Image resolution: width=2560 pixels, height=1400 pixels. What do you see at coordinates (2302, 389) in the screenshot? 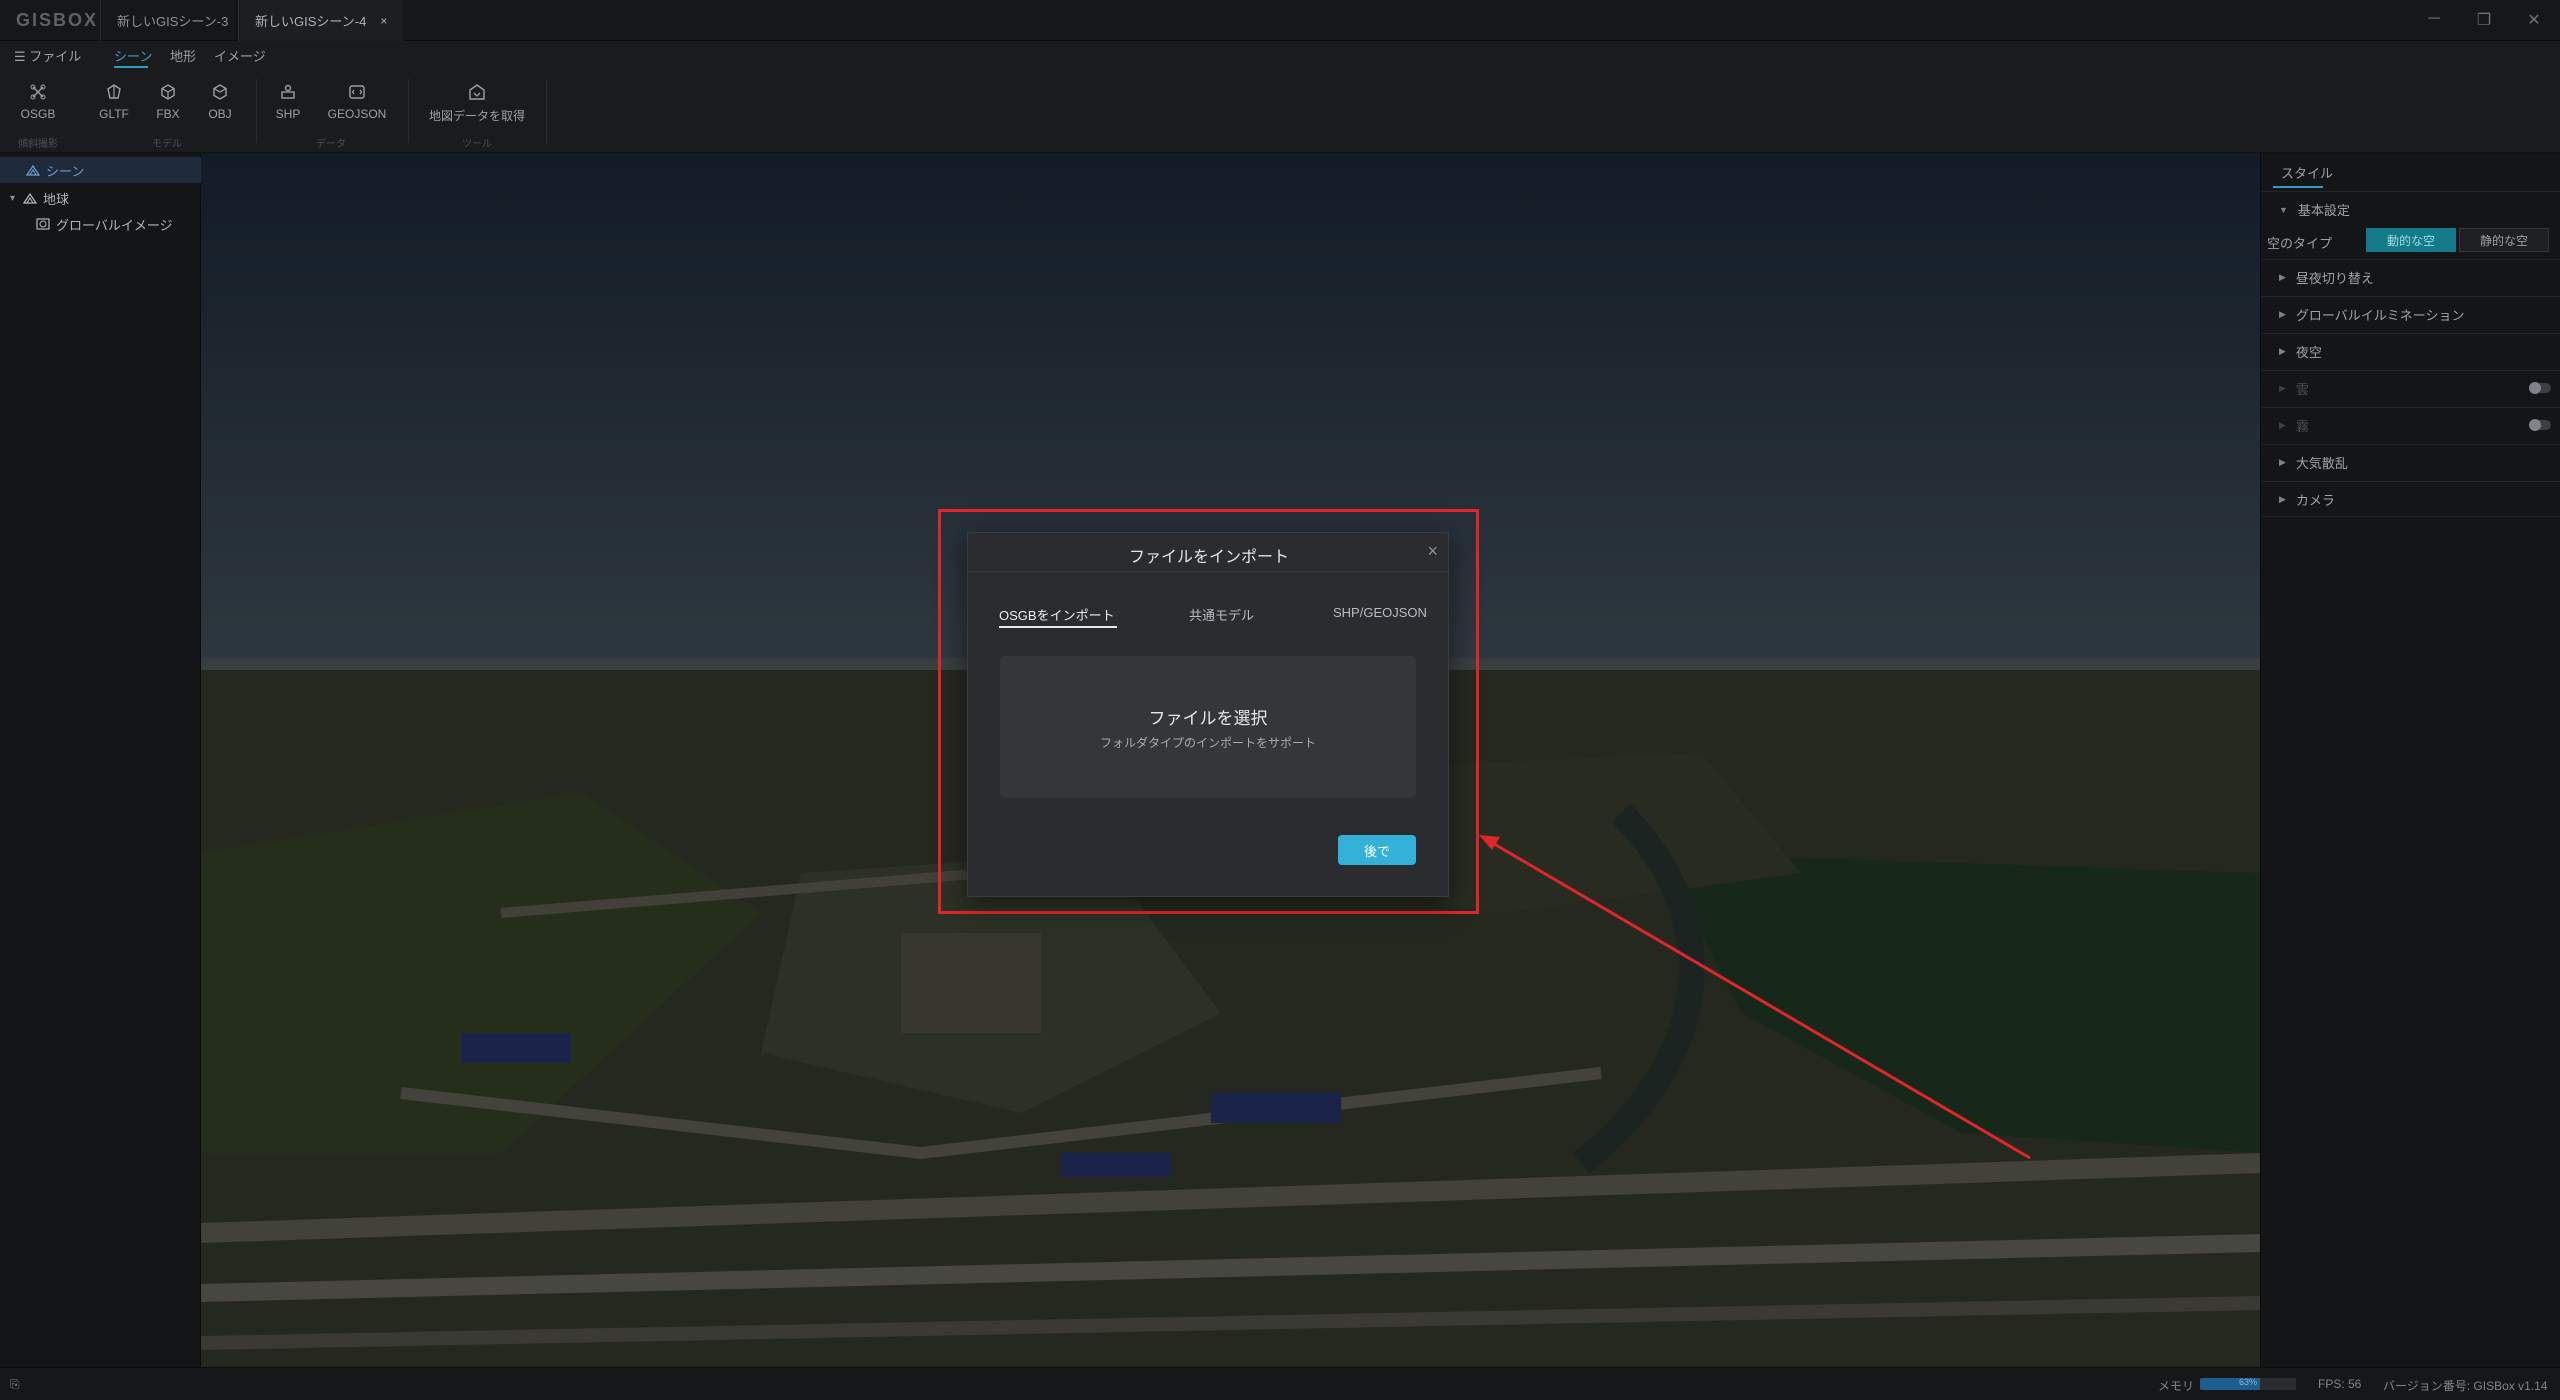
I see `section-label: 雲` at bounding box center [2302, 389].